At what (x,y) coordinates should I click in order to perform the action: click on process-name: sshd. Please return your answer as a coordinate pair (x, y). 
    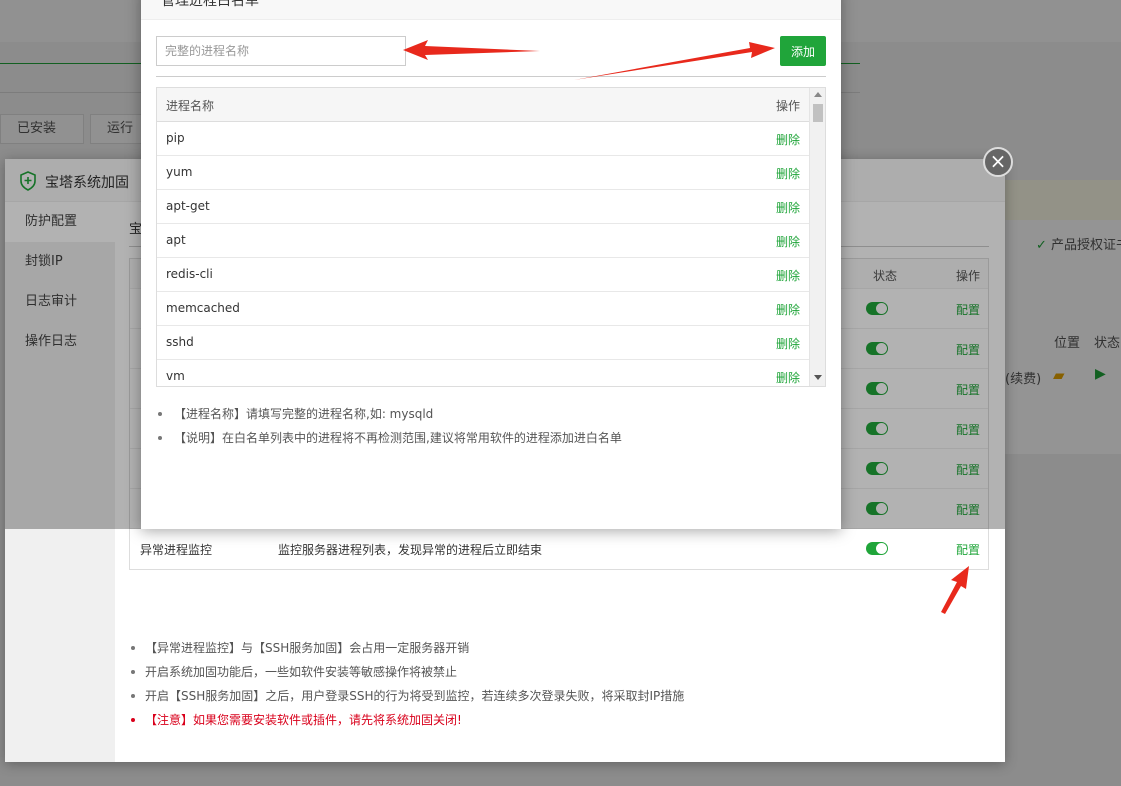
    Looking at the image, I should click on (180, 342).